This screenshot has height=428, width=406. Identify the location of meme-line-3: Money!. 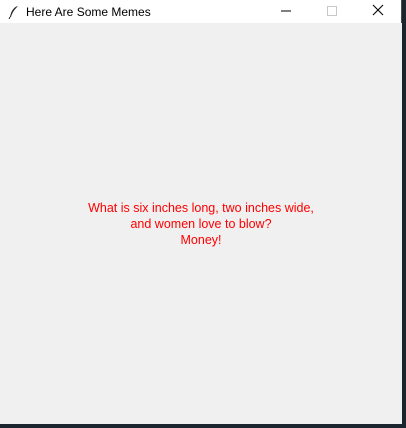
(201, 240).